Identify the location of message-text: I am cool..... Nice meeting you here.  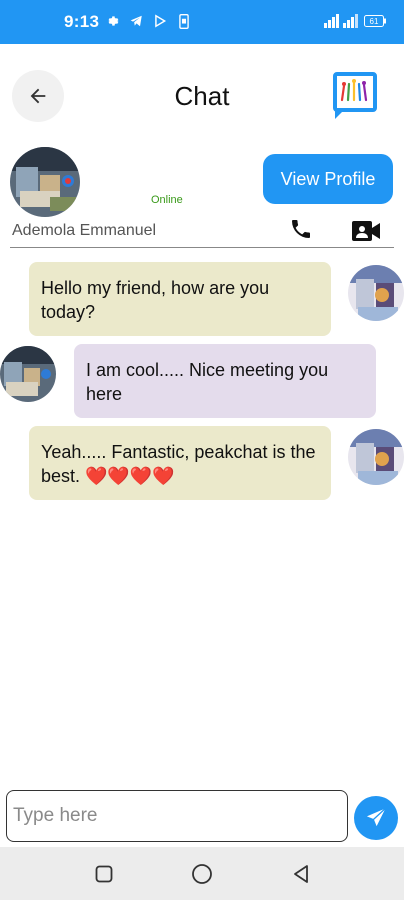
(207, 382).